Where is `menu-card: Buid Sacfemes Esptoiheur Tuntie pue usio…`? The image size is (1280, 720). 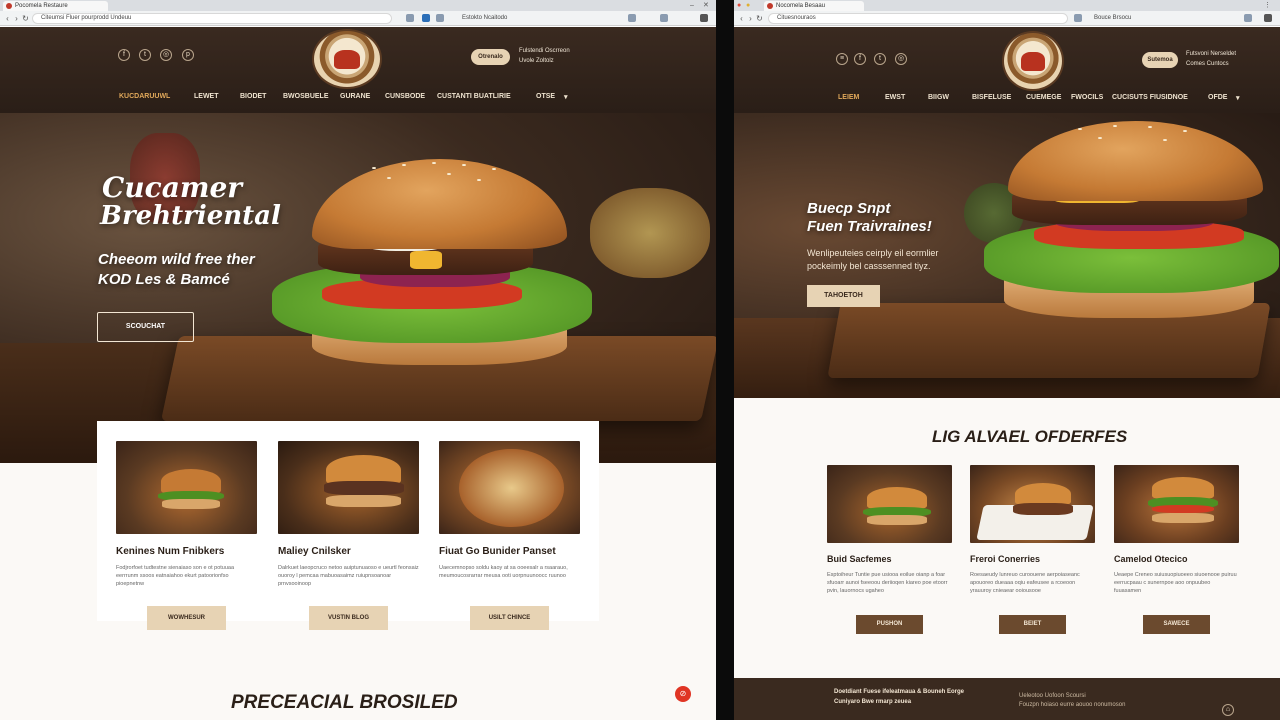 menu-card: Buid Sacfemes Esptoiheur Tuntie pue usio… is located at coordinates (889, 550).